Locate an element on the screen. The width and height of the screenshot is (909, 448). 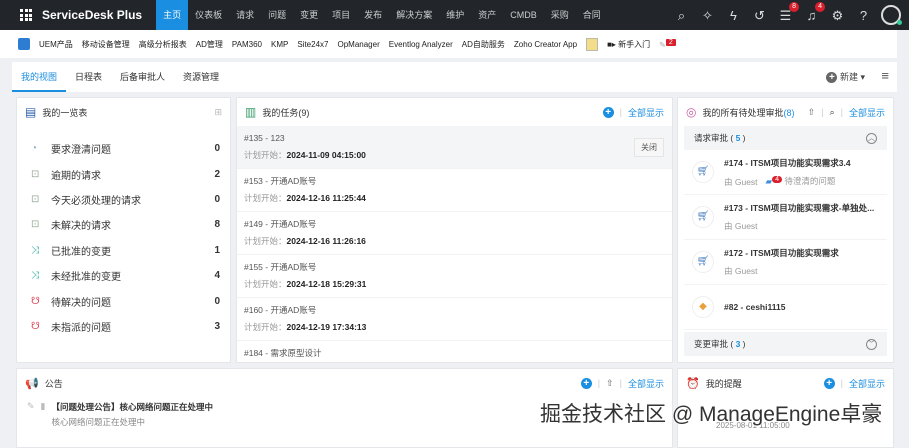
nav-item: 发布 is located at coordinates (373, 15).